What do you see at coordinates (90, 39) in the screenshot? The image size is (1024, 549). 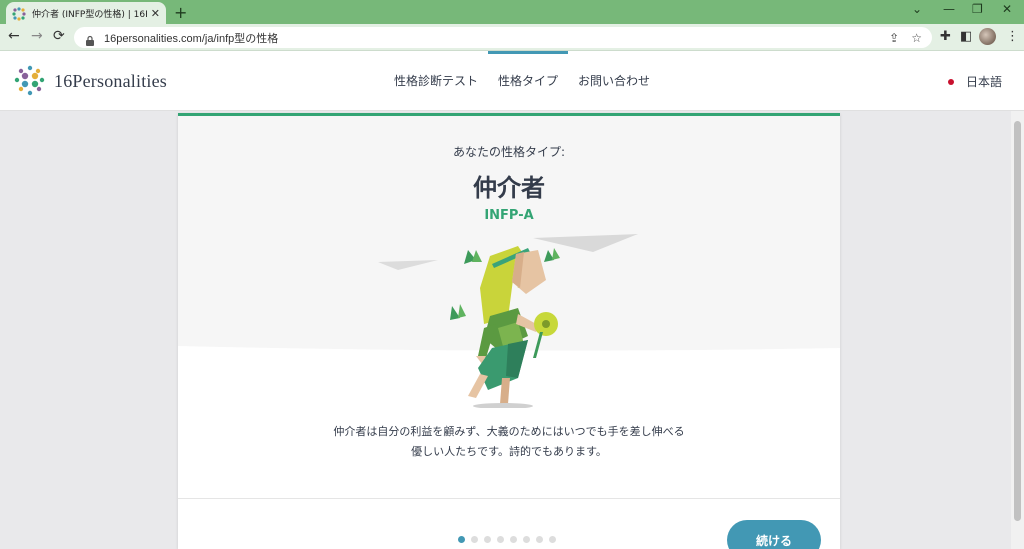 I see `lock-icon` at bounding box center [90, 39].